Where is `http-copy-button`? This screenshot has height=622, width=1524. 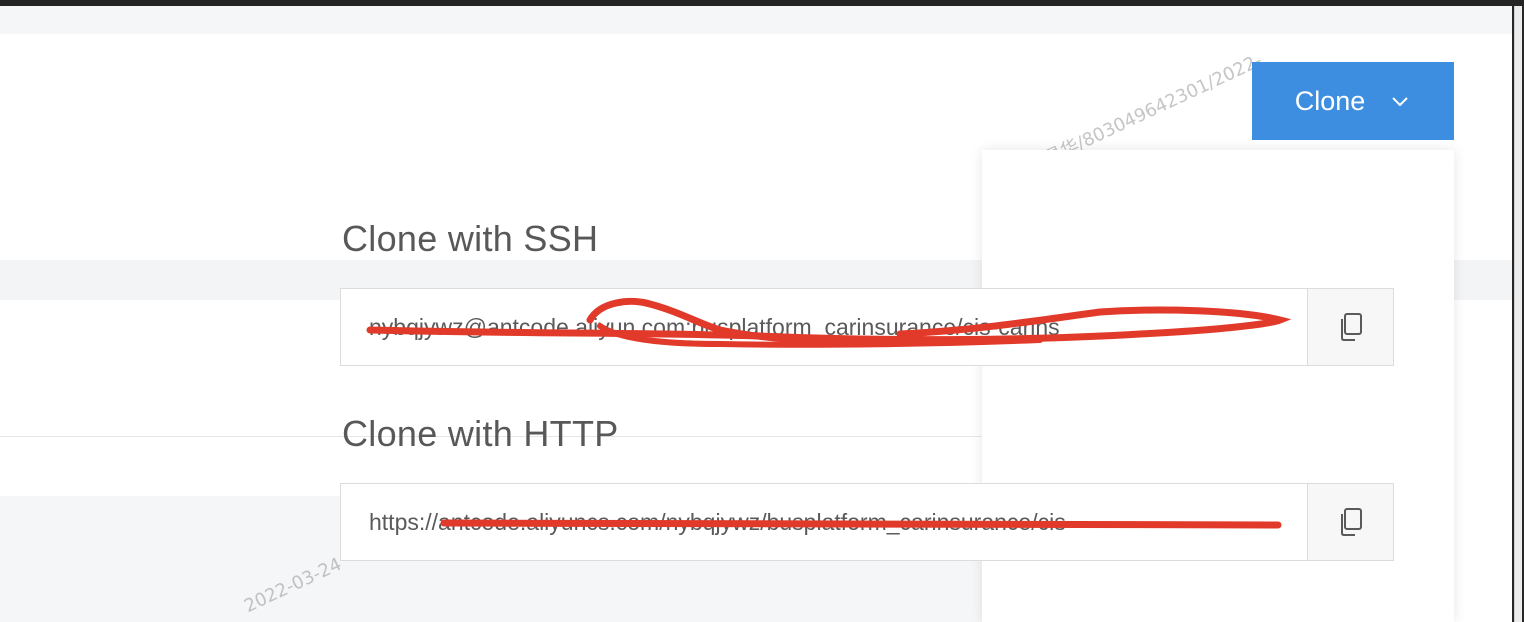
http-copy-button is located at coordinates (1350, 522).